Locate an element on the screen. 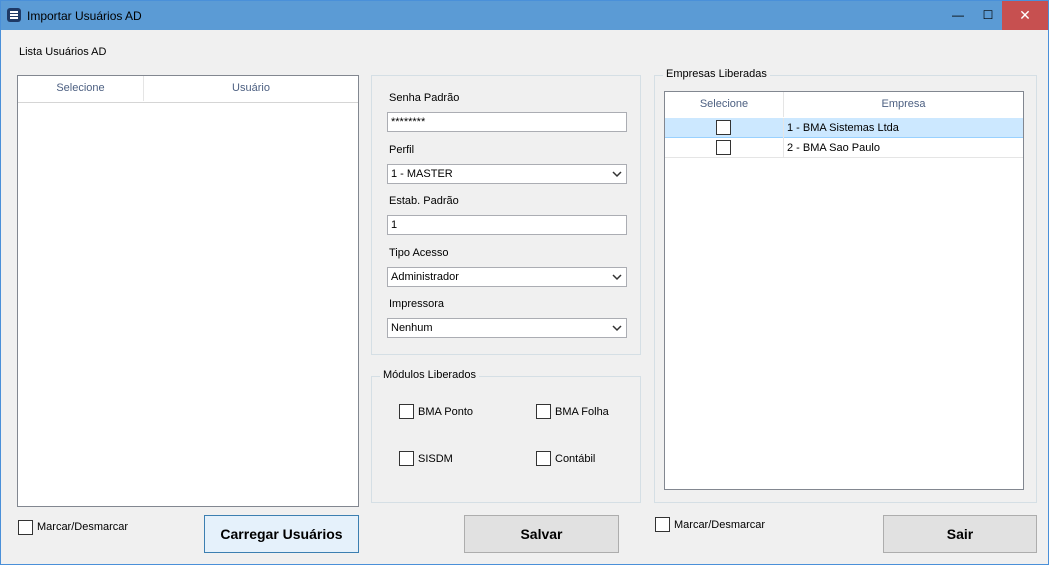  companies-legend: Empresas Liberadas is located at coordinates (716, 74).